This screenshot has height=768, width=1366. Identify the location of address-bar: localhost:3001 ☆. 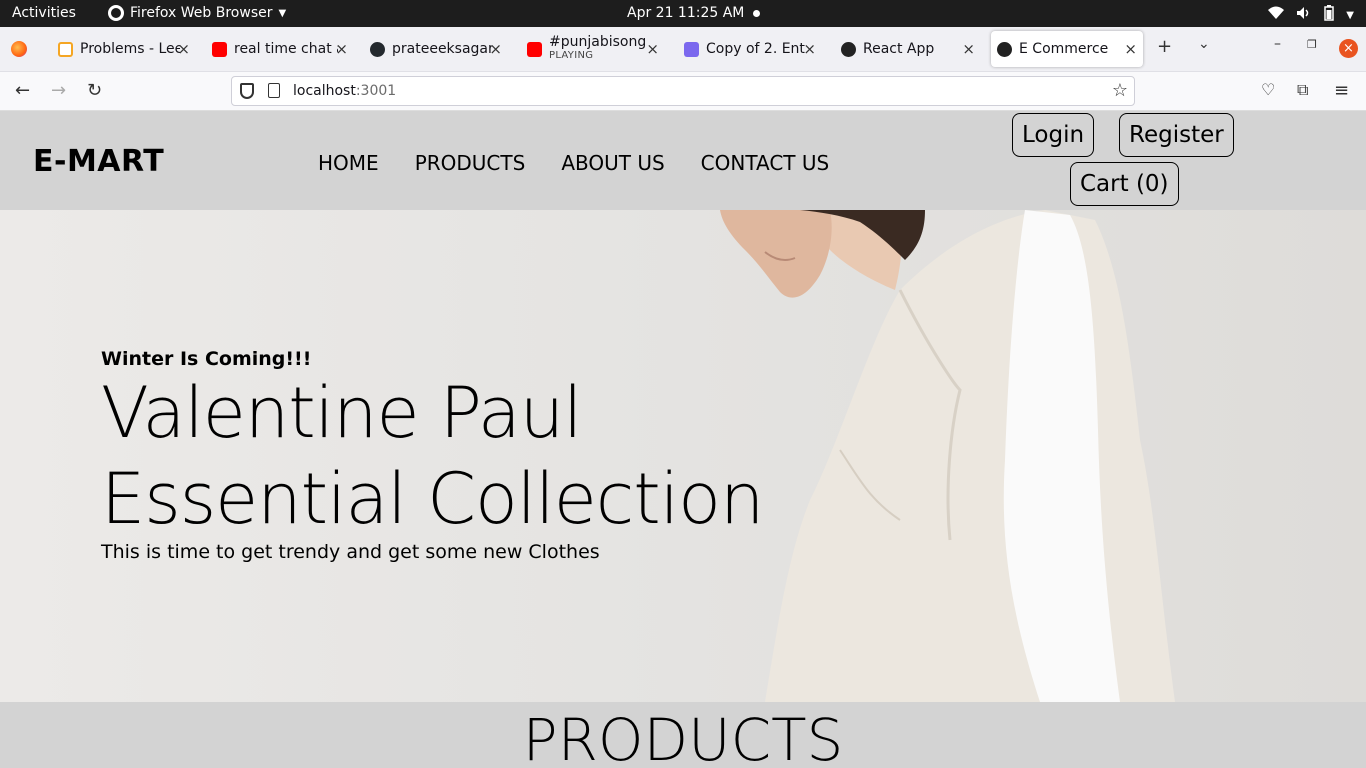
(683, 91).